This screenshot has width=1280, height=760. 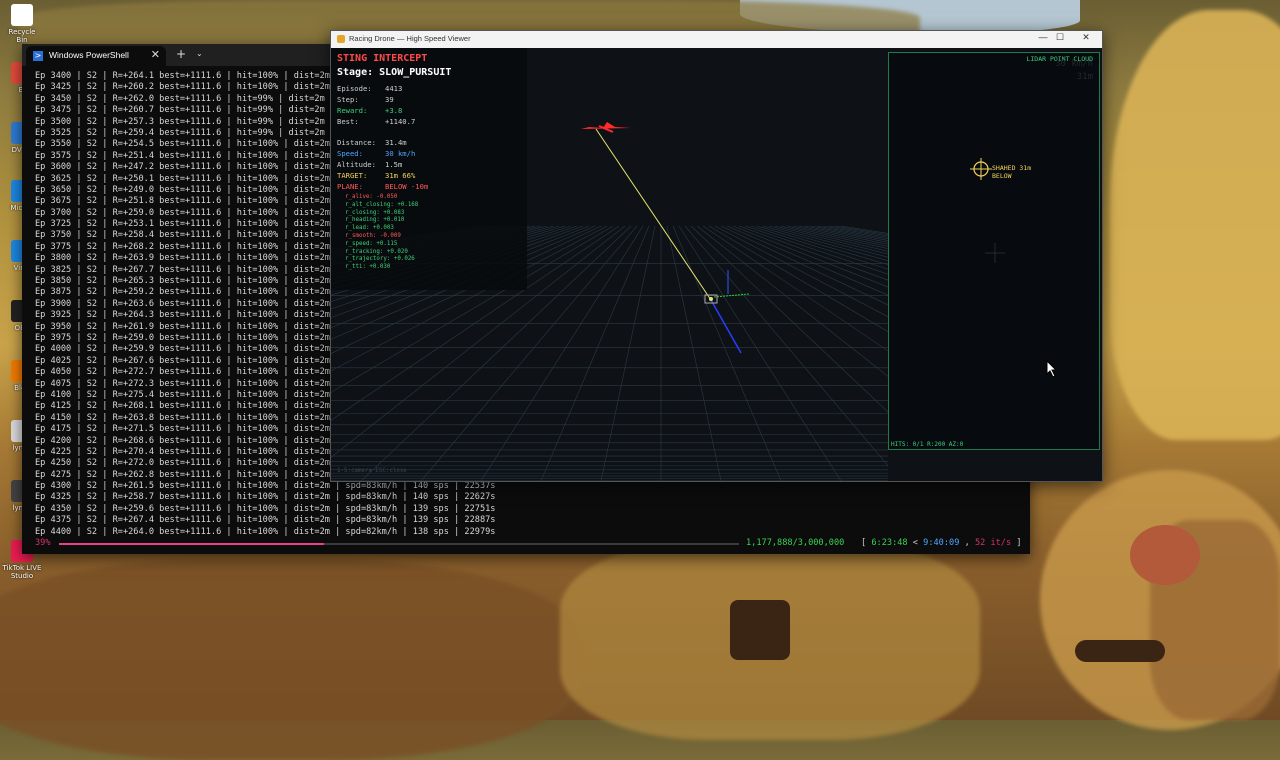 I want to click on reward-term: r_trajectory: +0.026, so click(x=380, y=259).